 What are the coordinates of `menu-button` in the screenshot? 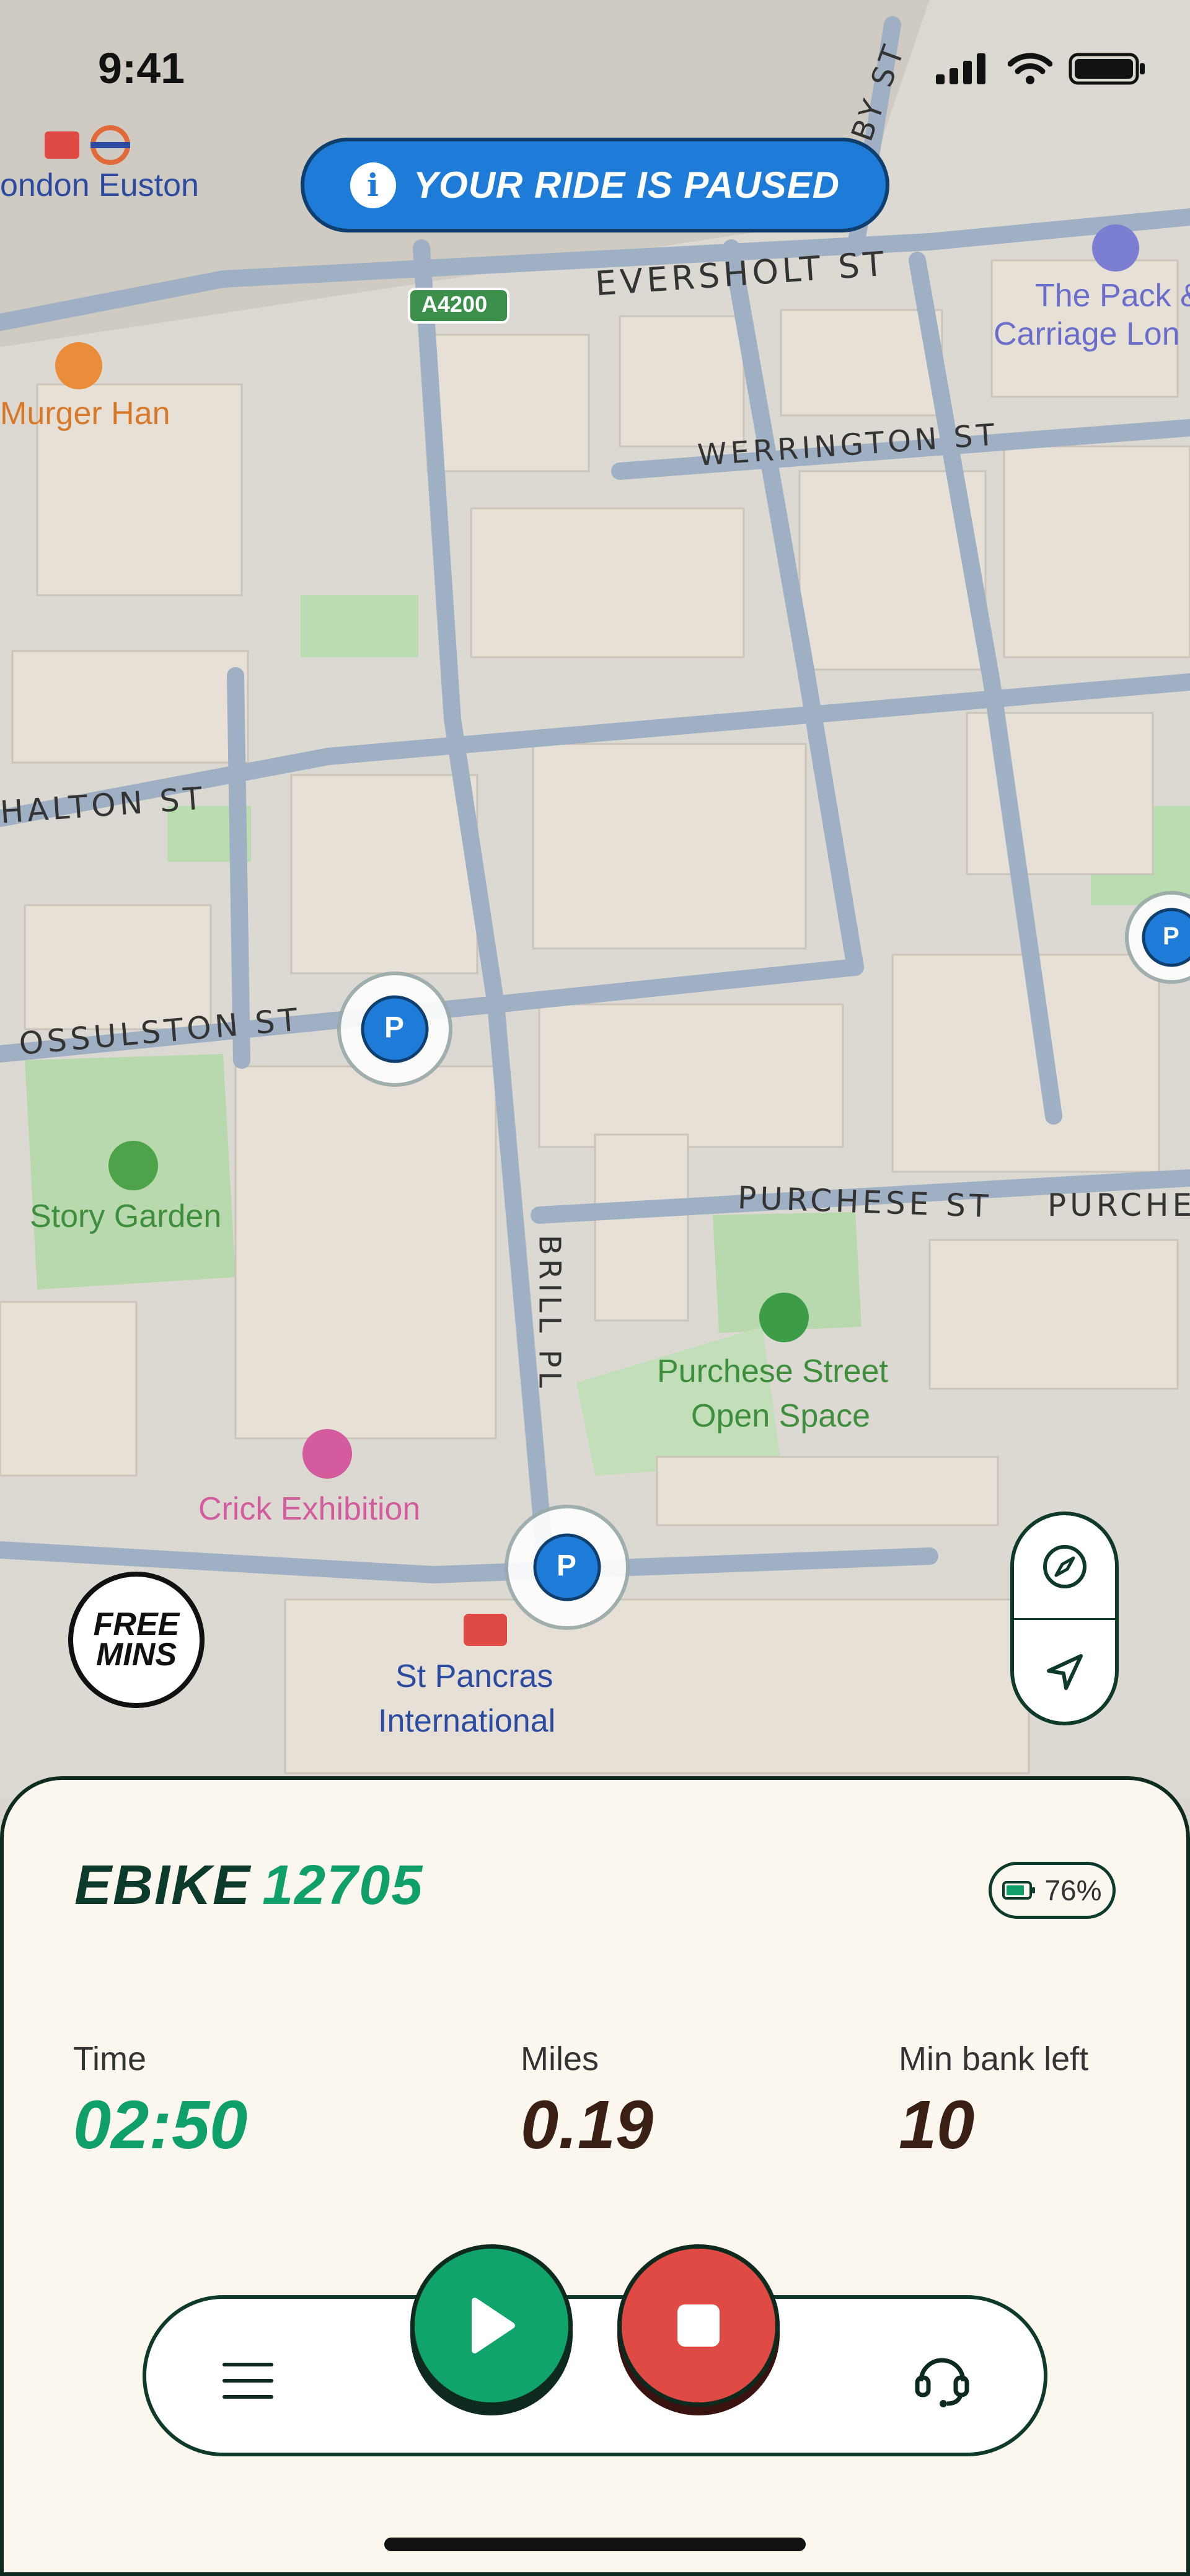 It's located at (248, 2381).